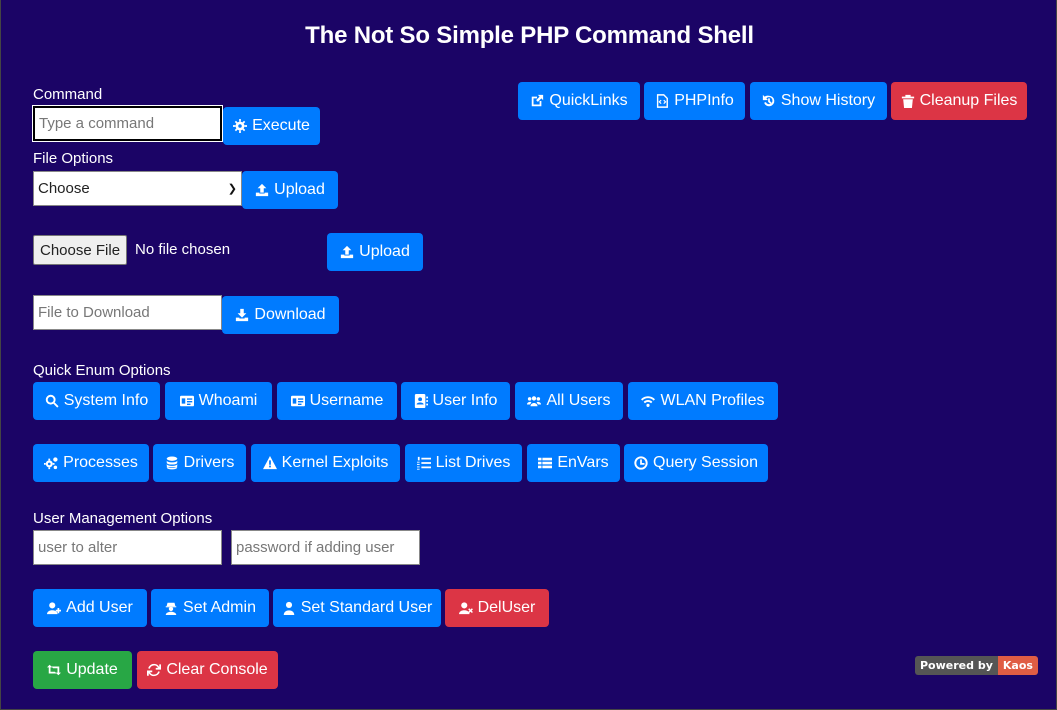 The height and width of the screenshot is (710, 1057). Describe the element at coordinates (648, 401) in the screenshot. I see `wifi-icon` at that location.